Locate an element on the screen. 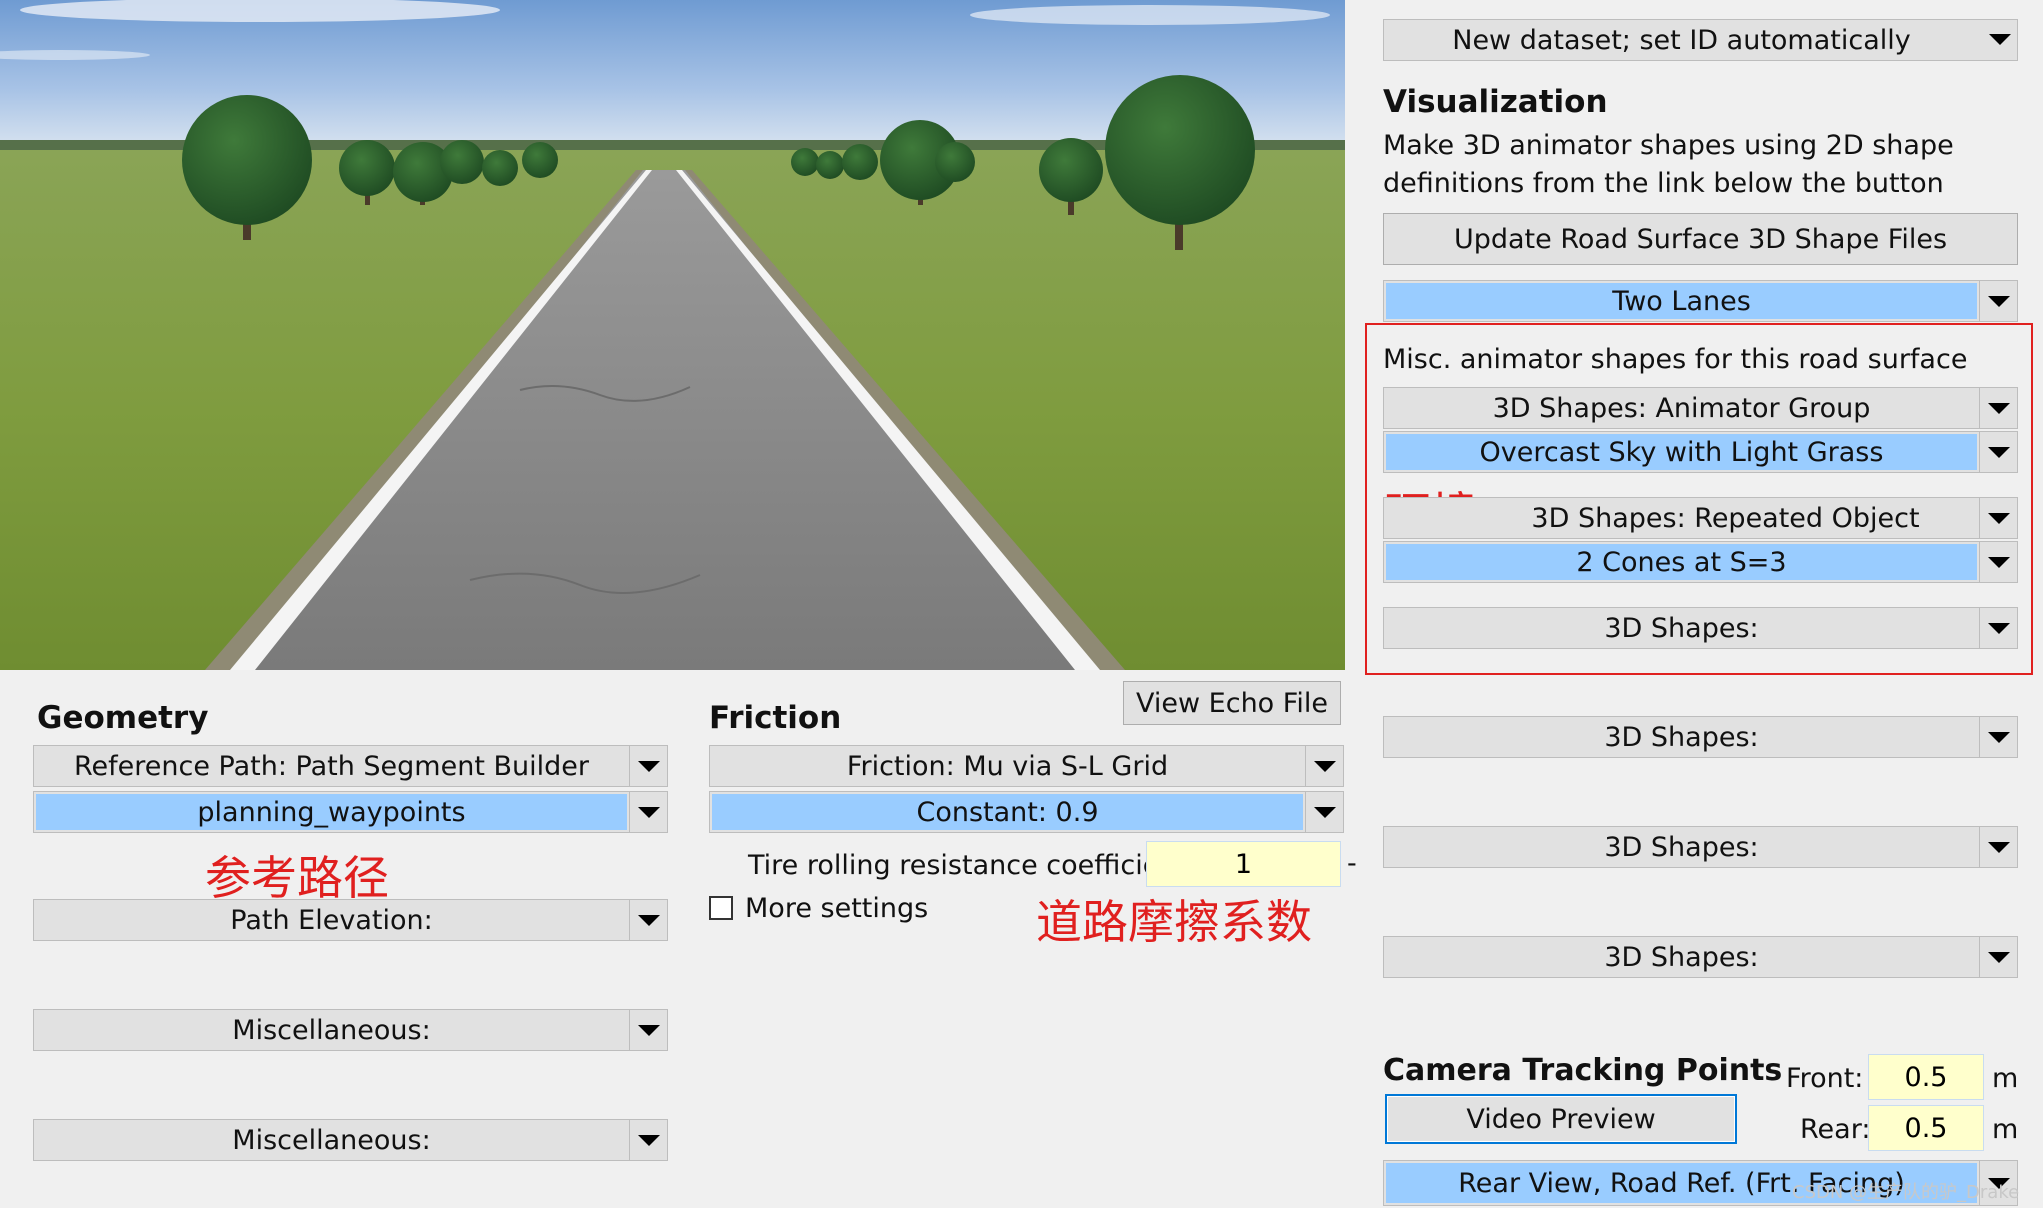 The height and width of the screenshot is (1208, 2043). tire-resistance-unit: - is located at coordinates (1352, 863).